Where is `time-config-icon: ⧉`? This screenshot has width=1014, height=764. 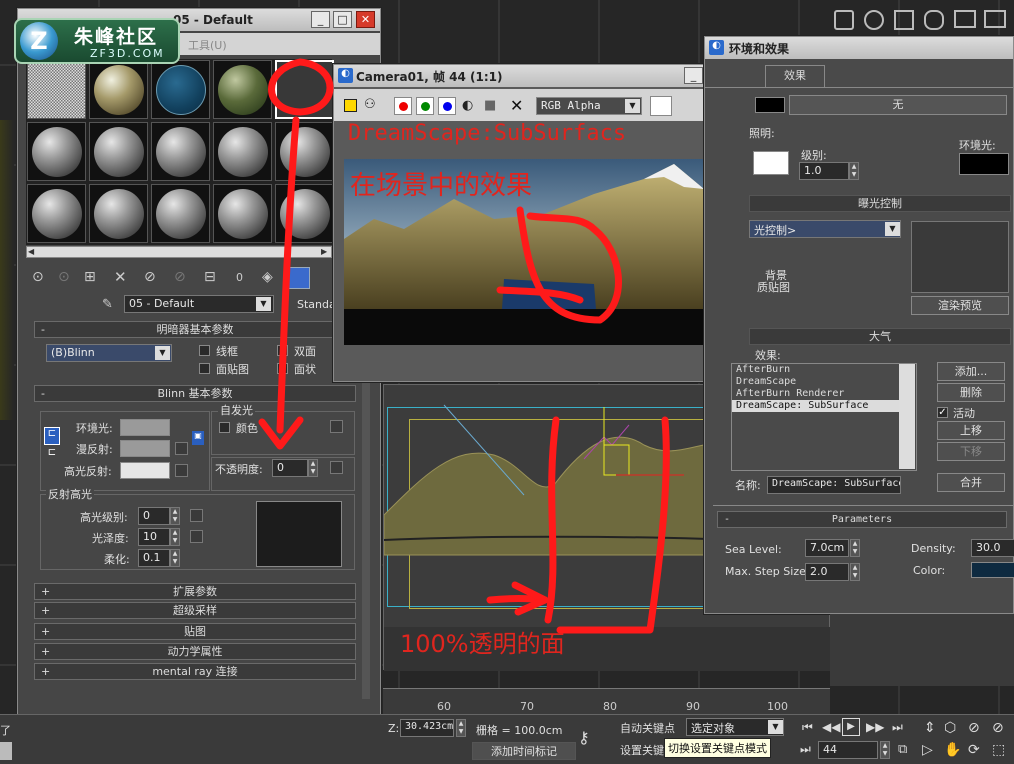 time-config-icon: ⧉ is located at coordinates (902, 749).